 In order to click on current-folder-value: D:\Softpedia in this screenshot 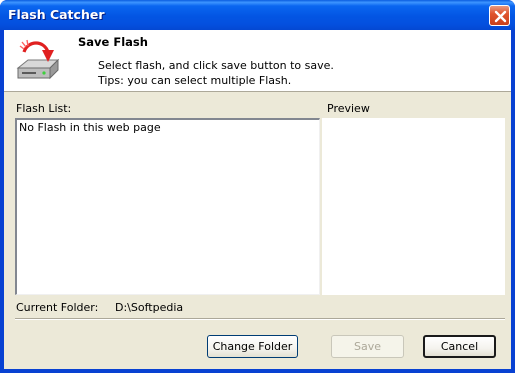, I will do `click(149, 307)`.